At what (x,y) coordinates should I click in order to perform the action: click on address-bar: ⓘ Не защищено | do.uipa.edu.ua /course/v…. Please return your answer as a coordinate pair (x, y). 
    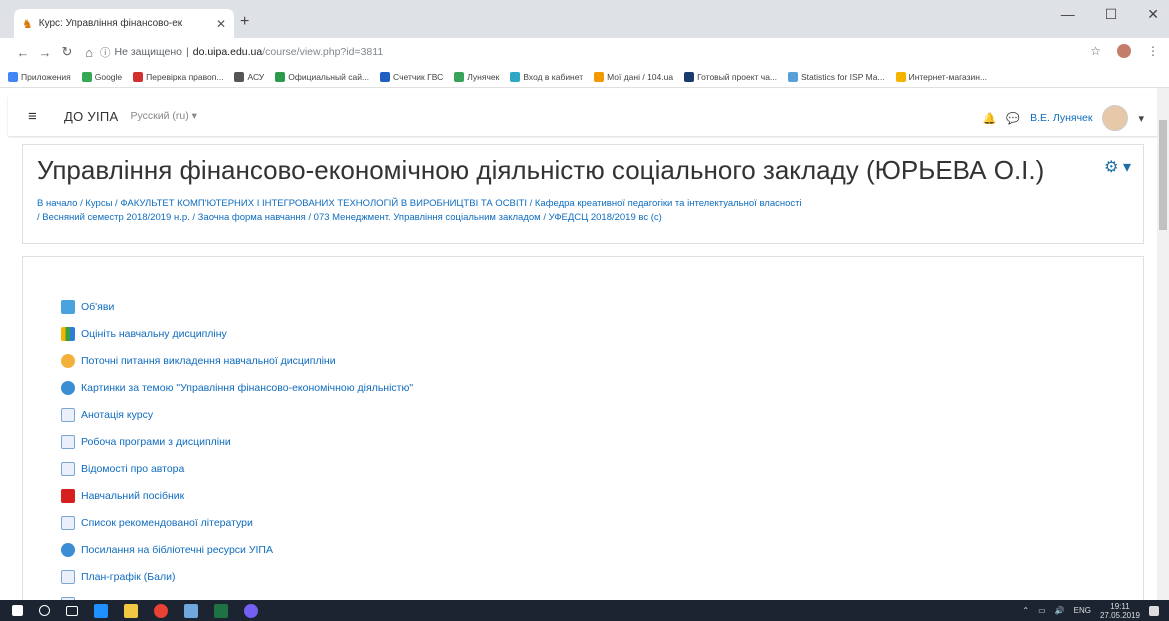
    Looking at the image, I should click on (594, 52).